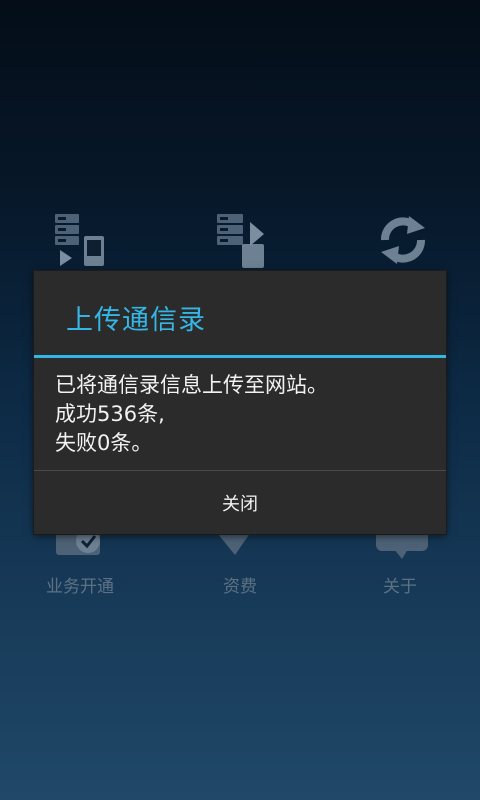  Describe the element at coordinates (400, 587) in the screenshot. I see `about-label: 关于` at that location.